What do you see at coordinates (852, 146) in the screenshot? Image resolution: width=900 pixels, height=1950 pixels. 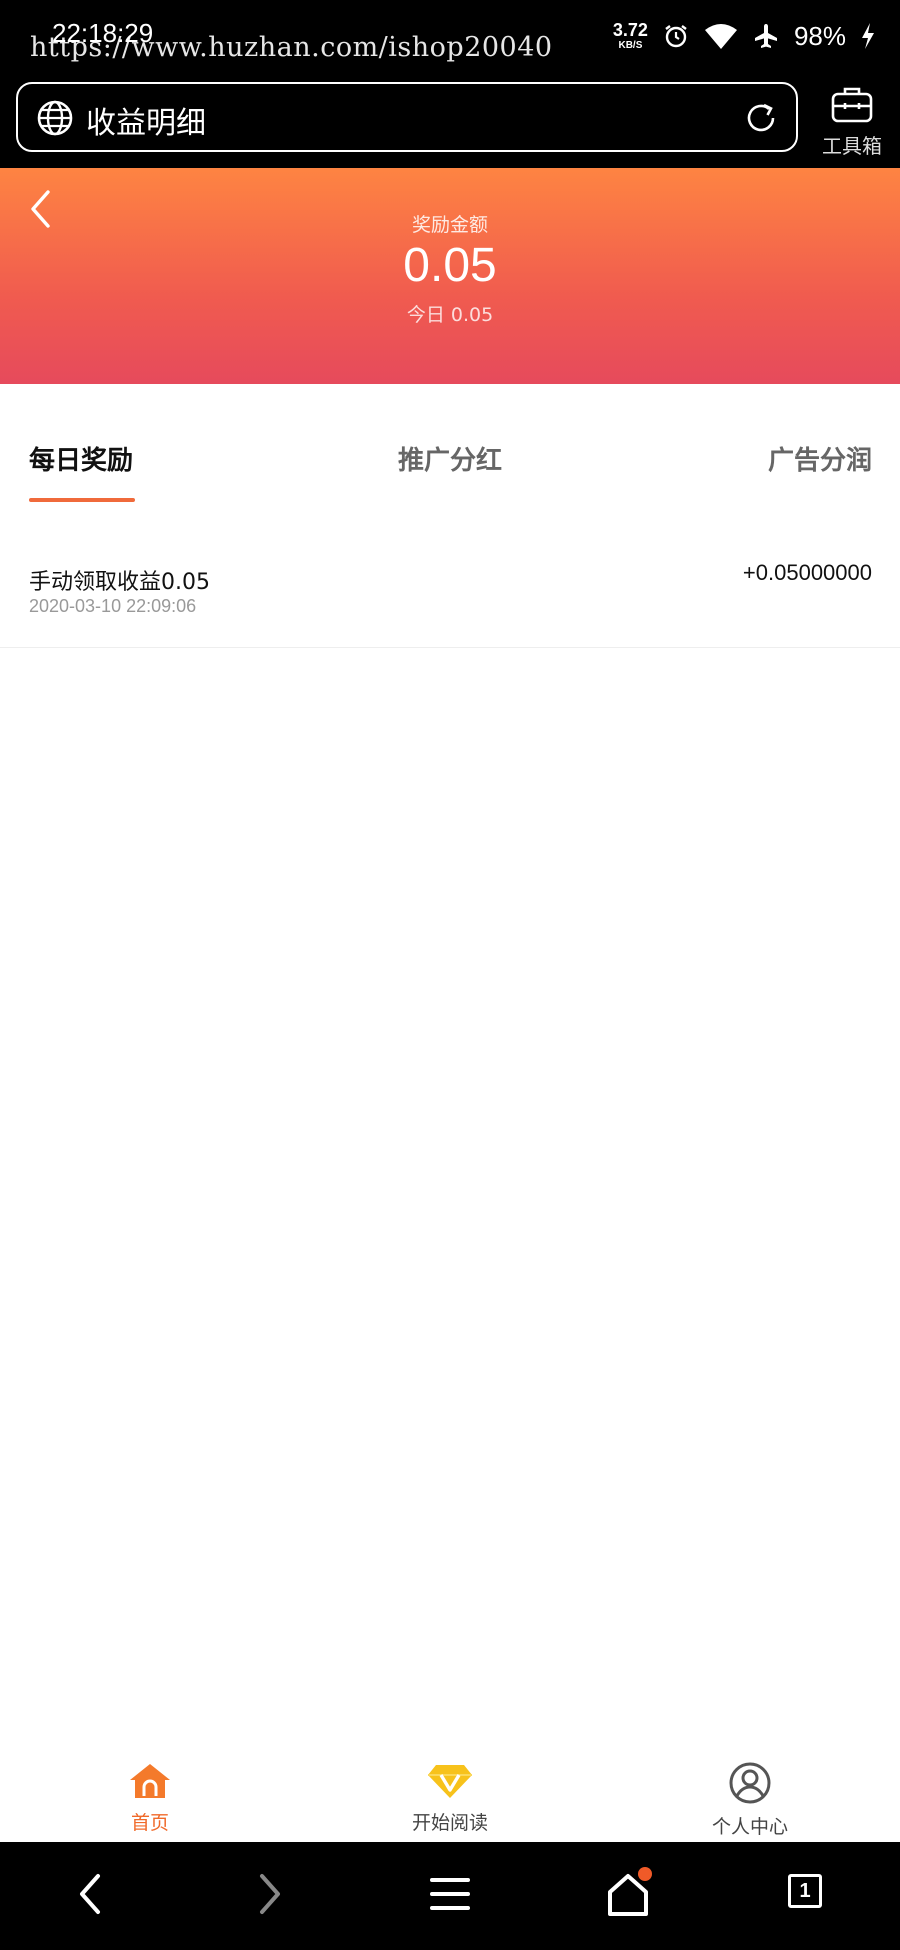 I see `toolbox-label: 工具箱` at bounding box center [852, 146].